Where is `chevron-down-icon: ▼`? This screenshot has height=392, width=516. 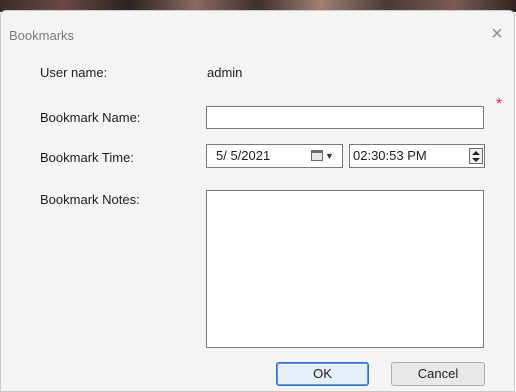
chevron-down-icon: ▼ is located at coordinates (329, 156).